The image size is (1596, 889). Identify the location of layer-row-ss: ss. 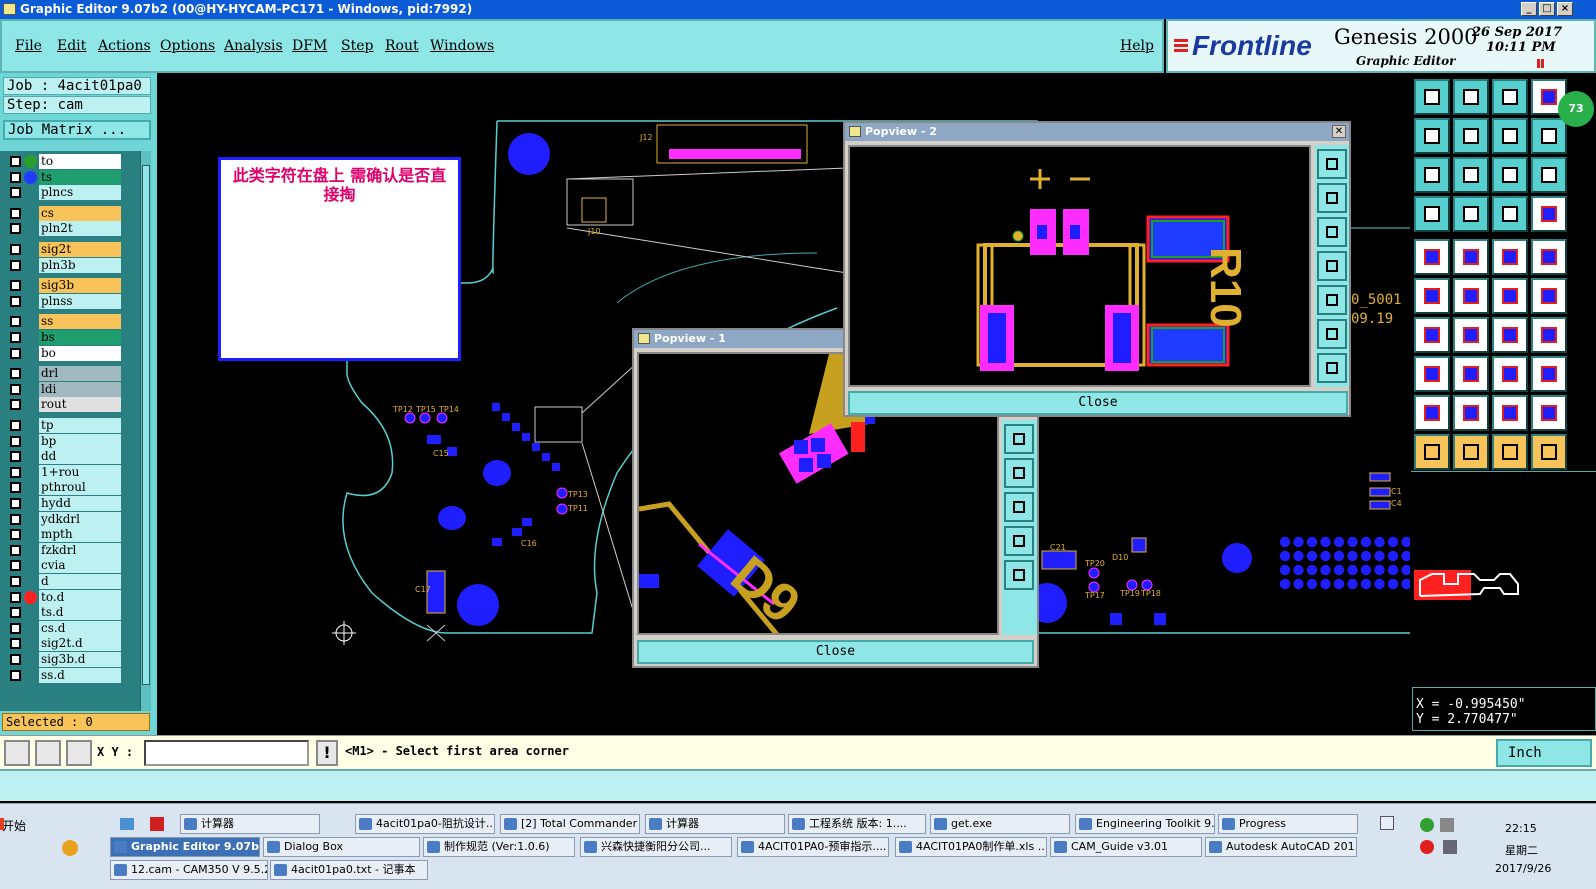
(66, 322).